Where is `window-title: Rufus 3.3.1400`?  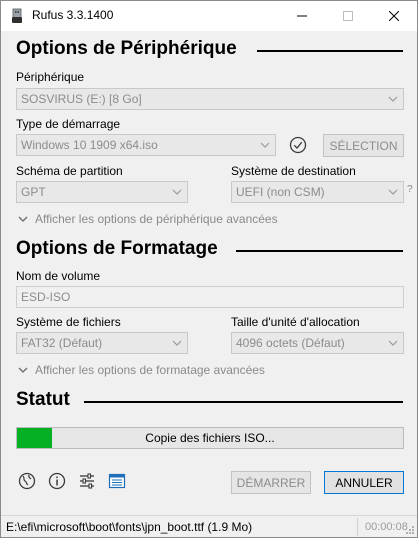 window-title: Rufus 3.3.1400 is located at coordinates (73, 15).